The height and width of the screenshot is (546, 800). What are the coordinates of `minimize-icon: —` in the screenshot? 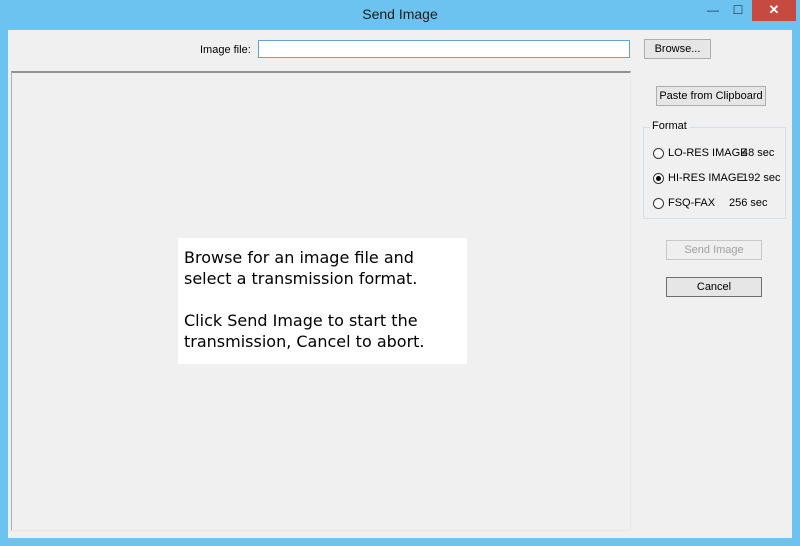 It's located at (713, 10).